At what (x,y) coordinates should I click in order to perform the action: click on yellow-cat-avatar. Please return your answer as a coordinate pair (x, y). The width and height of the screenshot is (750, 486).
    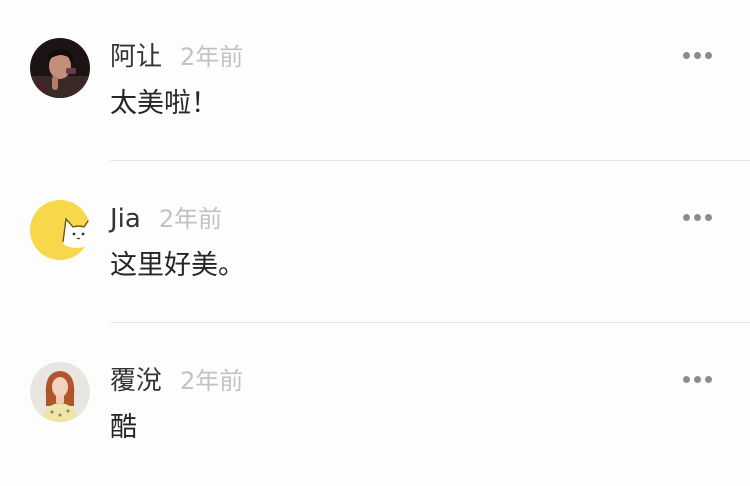
    Looking at the image, I should click on (60, 230).